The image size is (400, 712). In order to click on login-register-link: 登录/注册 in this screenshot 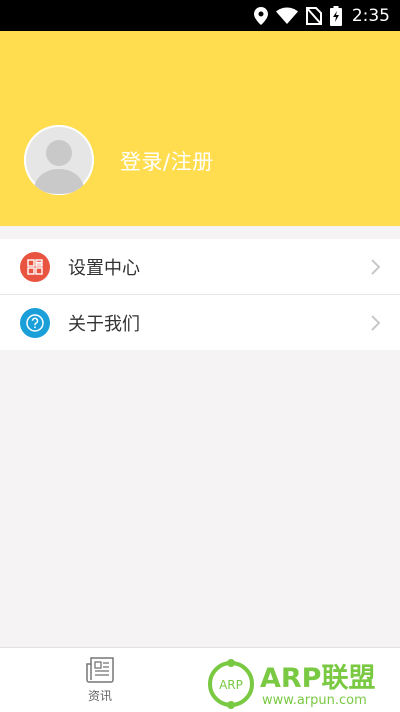, I will do `click(167, 161)`.